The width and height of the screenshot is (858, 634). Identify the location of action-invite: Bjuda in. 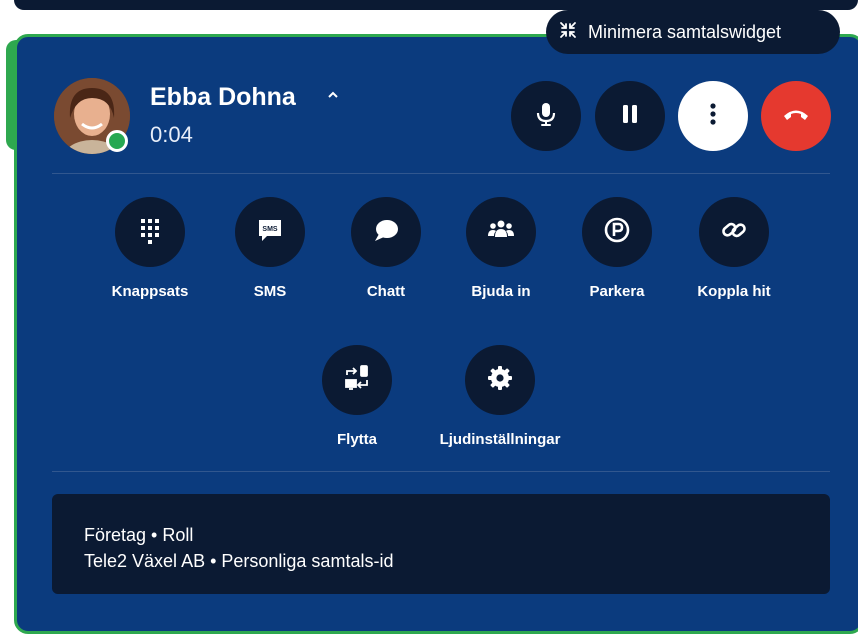
(501, 248).